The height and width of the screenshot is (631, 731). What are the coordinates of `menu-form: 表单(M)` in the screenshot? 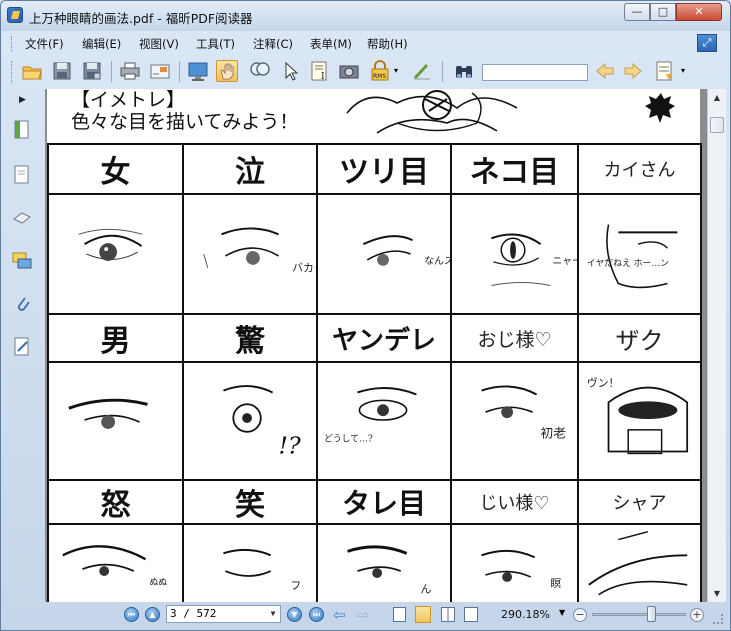 It's located at (331, 44).